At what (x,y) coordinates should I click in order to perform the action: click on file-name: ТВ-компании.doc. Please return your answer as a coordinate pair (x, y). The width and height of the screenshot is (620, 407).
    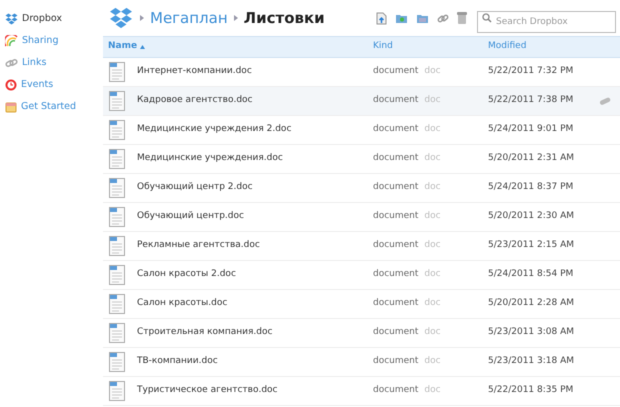
    Looking at the image, I should click on (177, 361).